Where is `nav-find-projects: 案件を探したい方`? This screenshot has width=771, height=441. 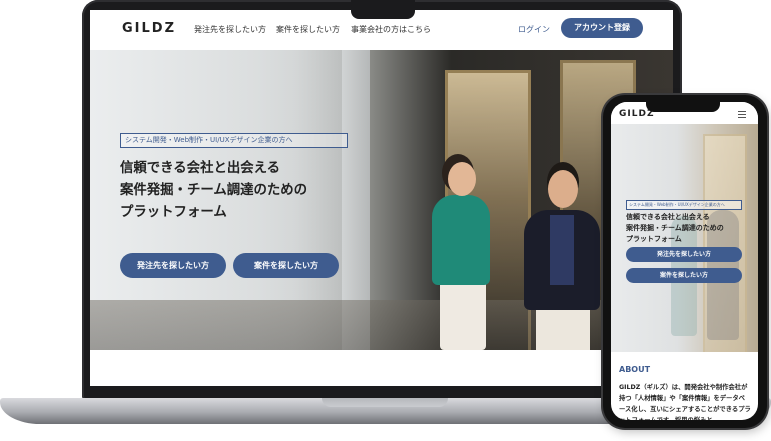 nav-find-projects: 案件を探したい方 is located at coordinates (308, 29).